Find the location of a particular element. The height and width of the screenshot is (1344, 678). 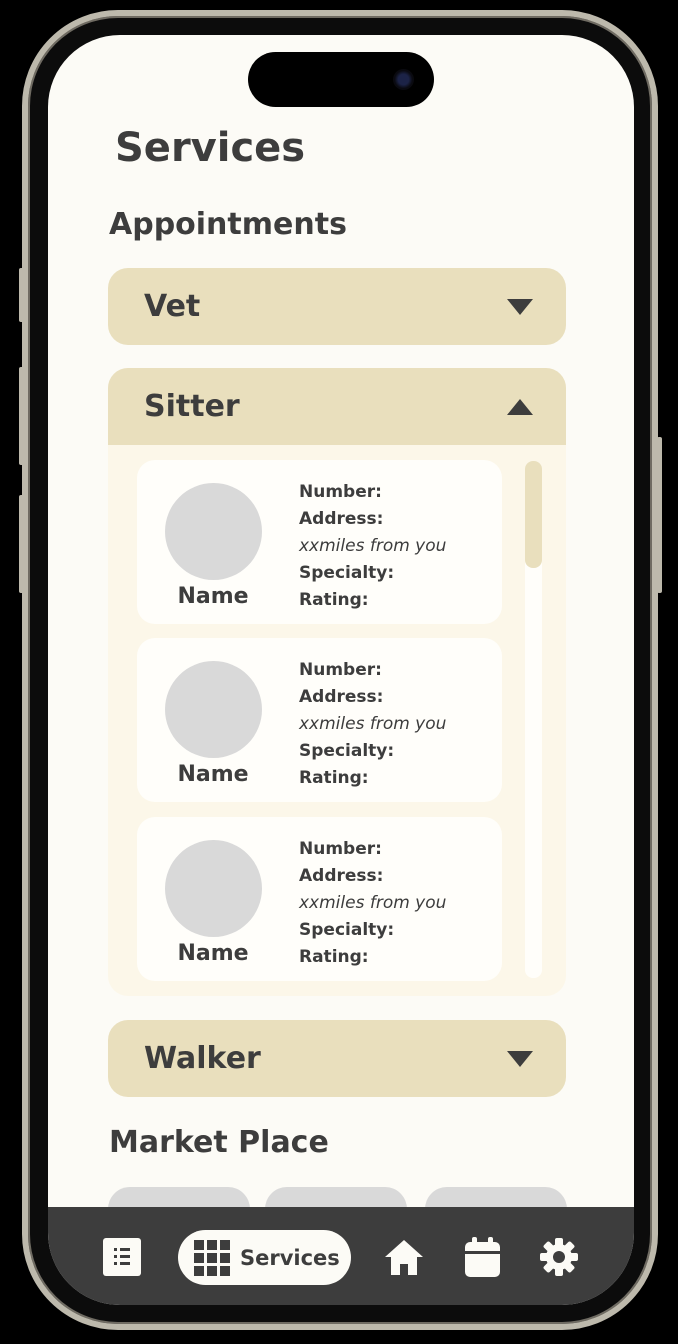

home-icon is located at coordinates (404, 1257).